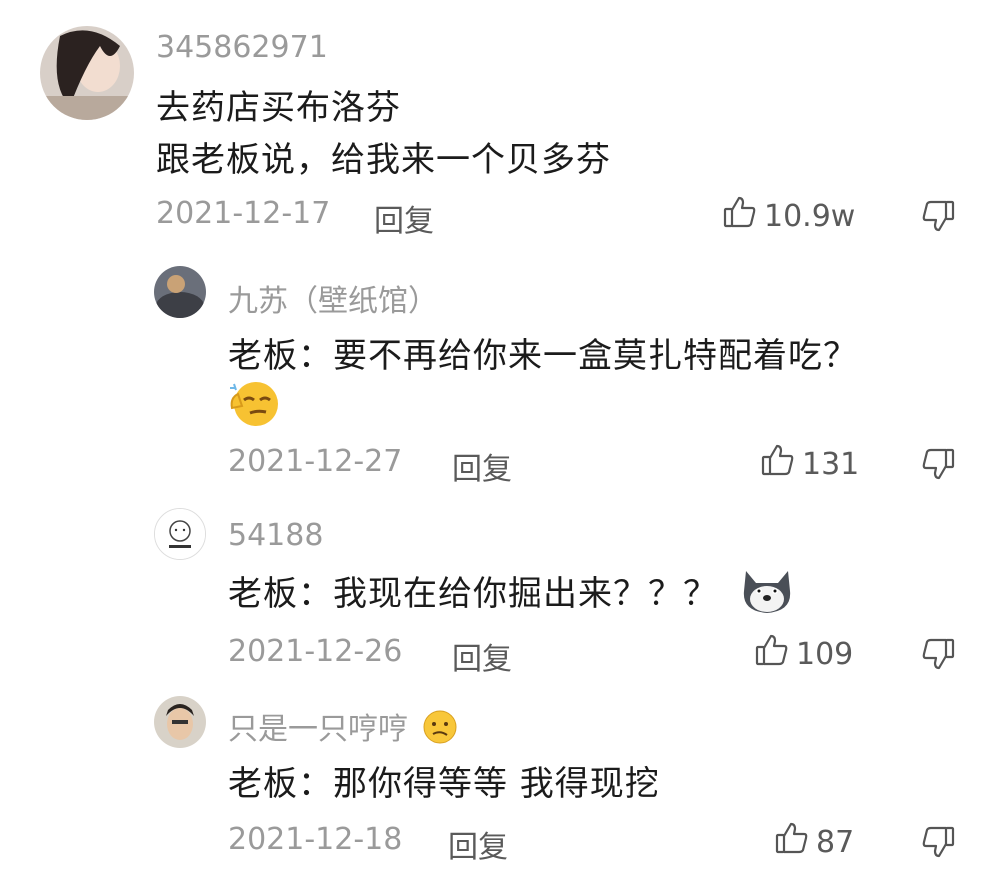 The width and height of the screenshot is (1000, 894). I want to click on username: 只是一只哼哼, so click(343, 728).